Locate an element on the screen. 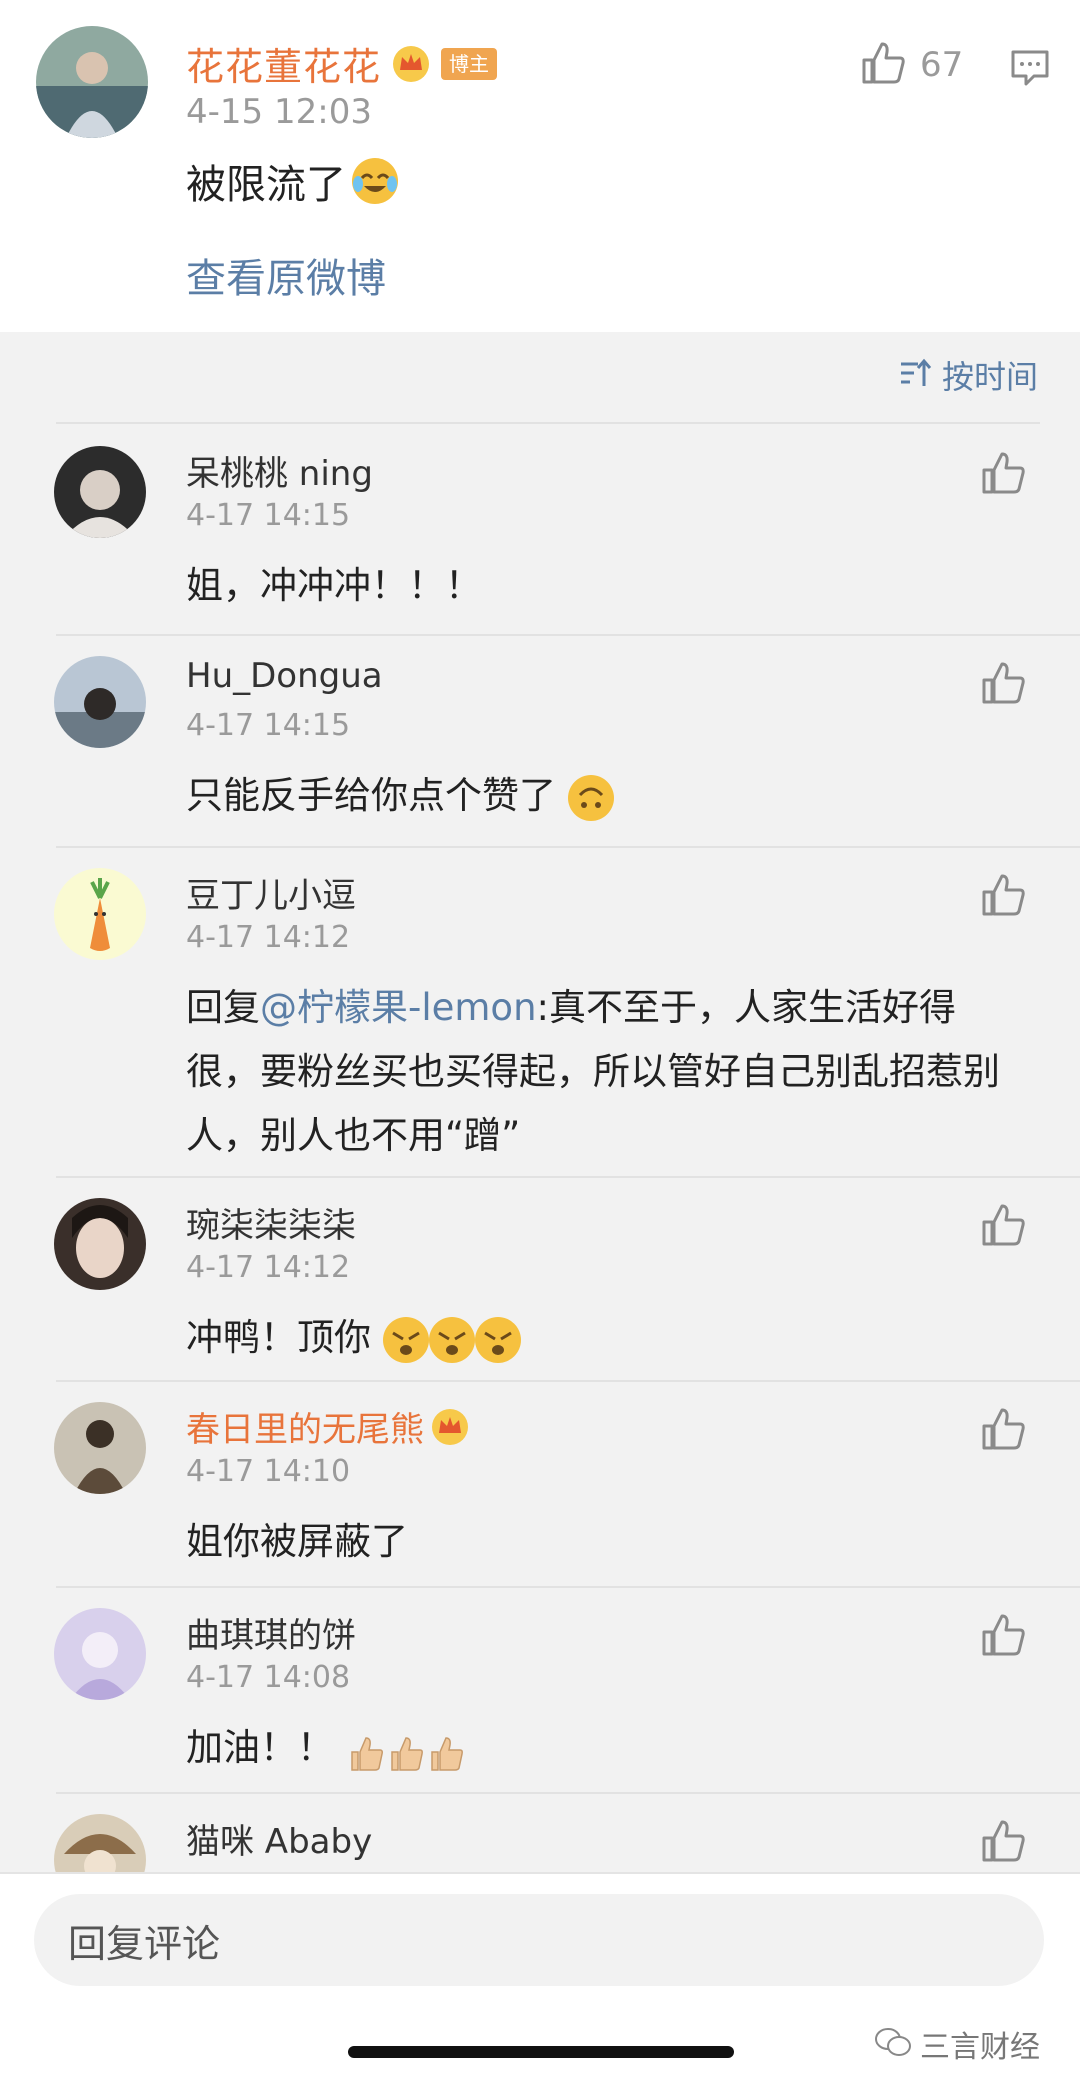  comment-text-content: 只能反手给你点个赞了 is located at coordinates (371, 795).